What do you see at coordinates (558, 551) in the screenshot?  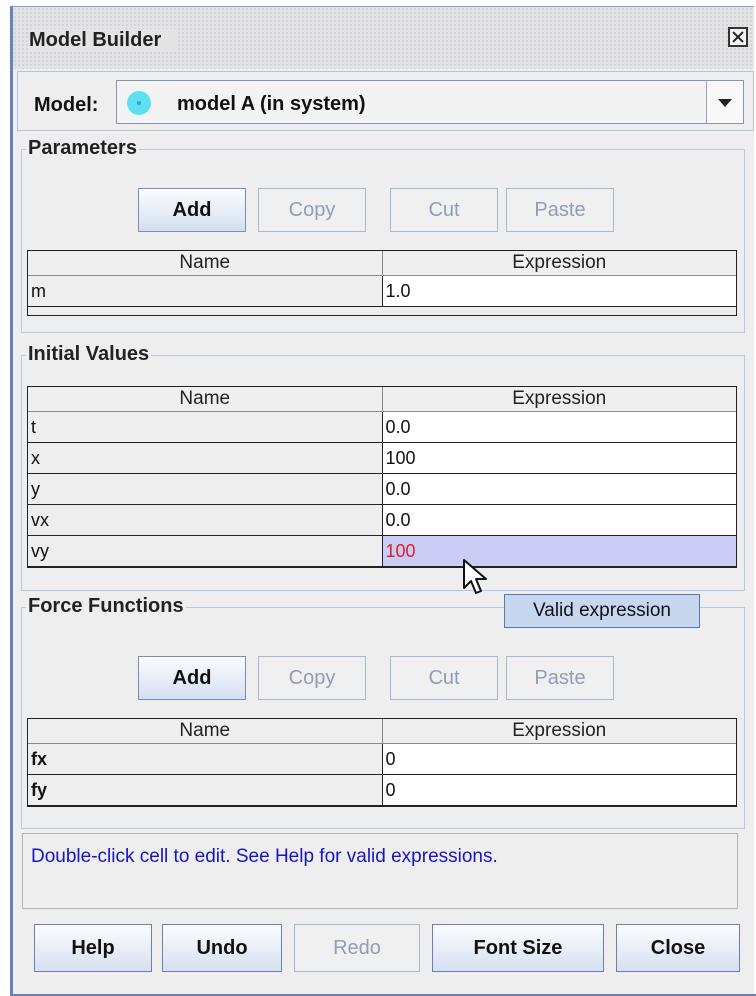 I see `expression-cell-editing: 100` at bounding box center [558, 551].